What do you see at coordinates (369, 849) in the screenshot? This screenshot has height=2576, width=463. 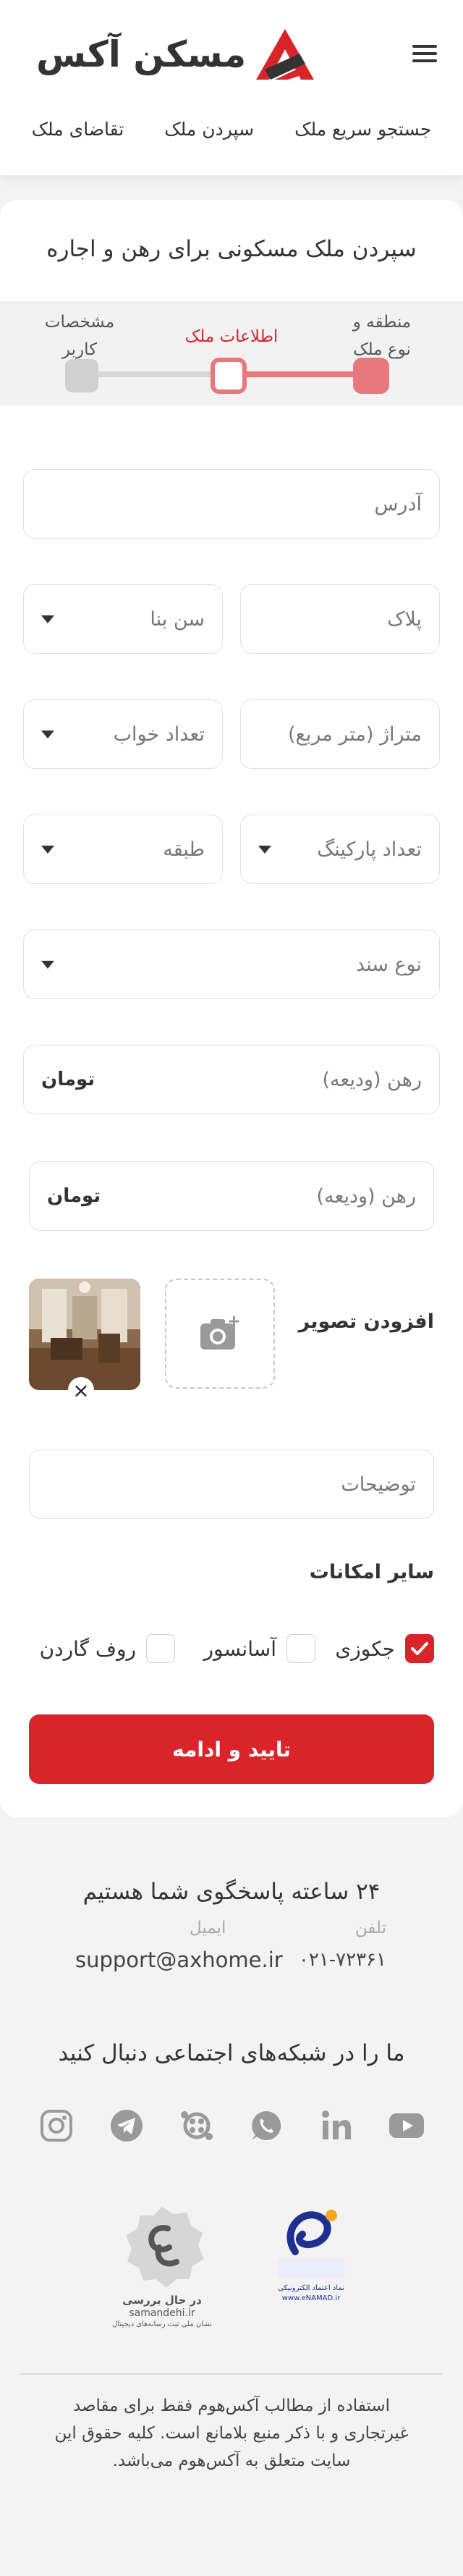 I see `parking-placeholder: تعداد پارکینگ` at bounding box center [369, 849].